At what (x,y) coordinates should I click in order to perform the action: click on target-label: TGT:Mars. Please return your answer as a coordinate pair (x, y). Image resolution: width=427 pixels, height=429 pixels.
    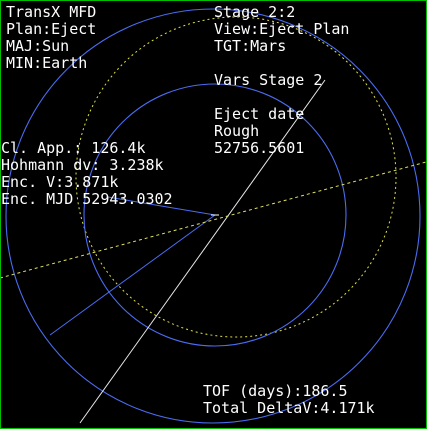
    Looking at the image, I should click on (250, 46).